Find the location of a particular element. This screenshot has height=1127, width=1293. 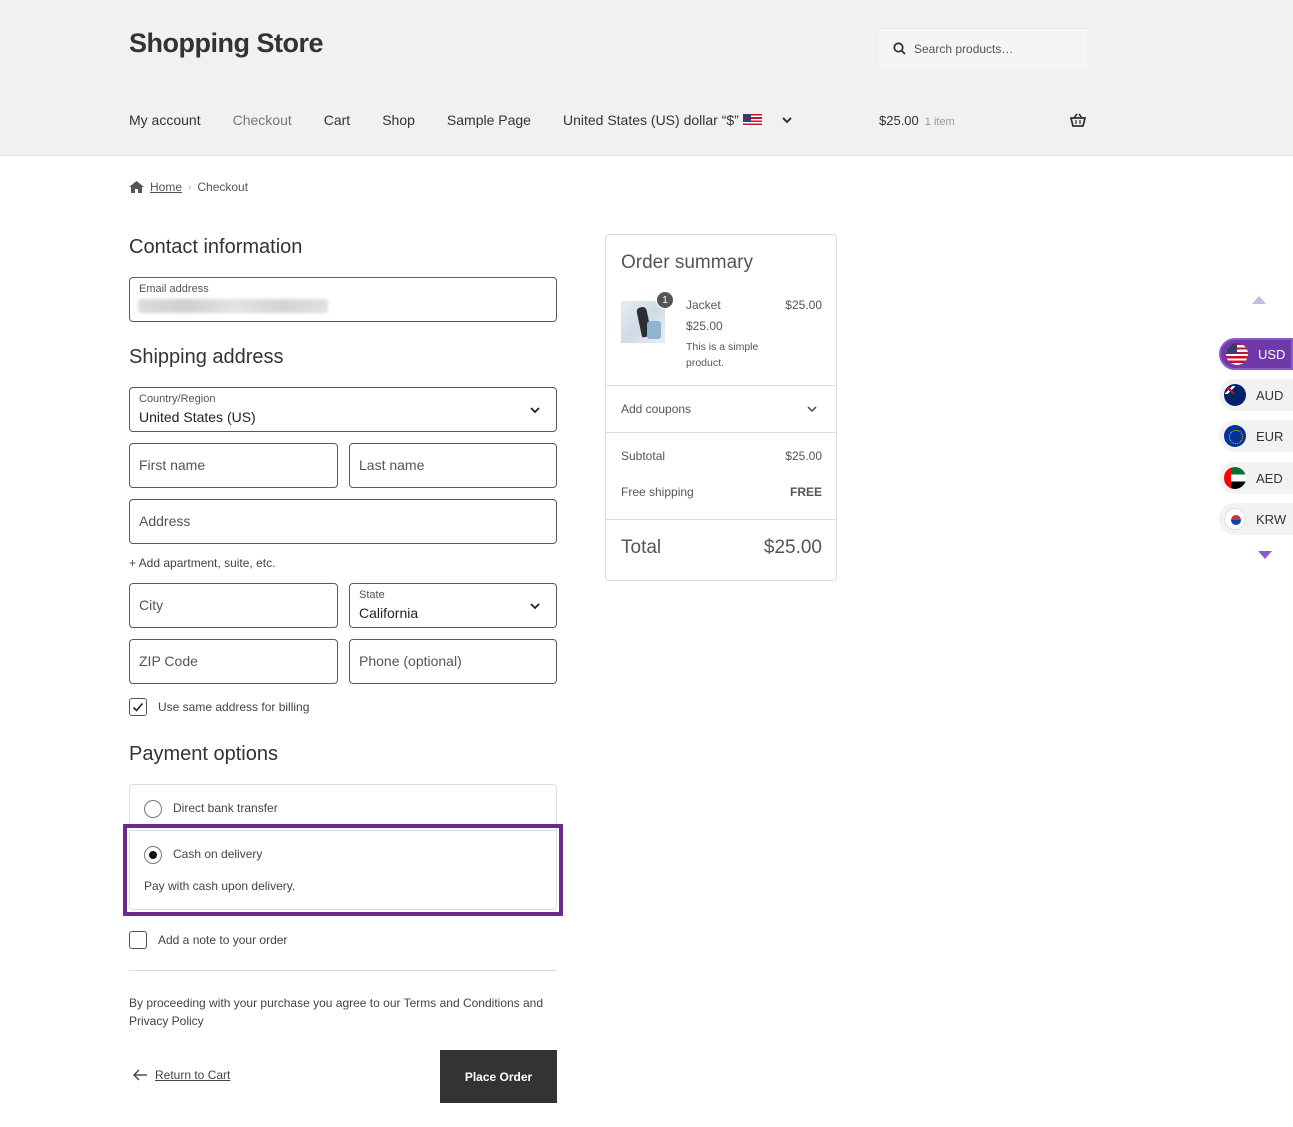

last-name-placeholder: Last name is located at coordinates (392, 465).